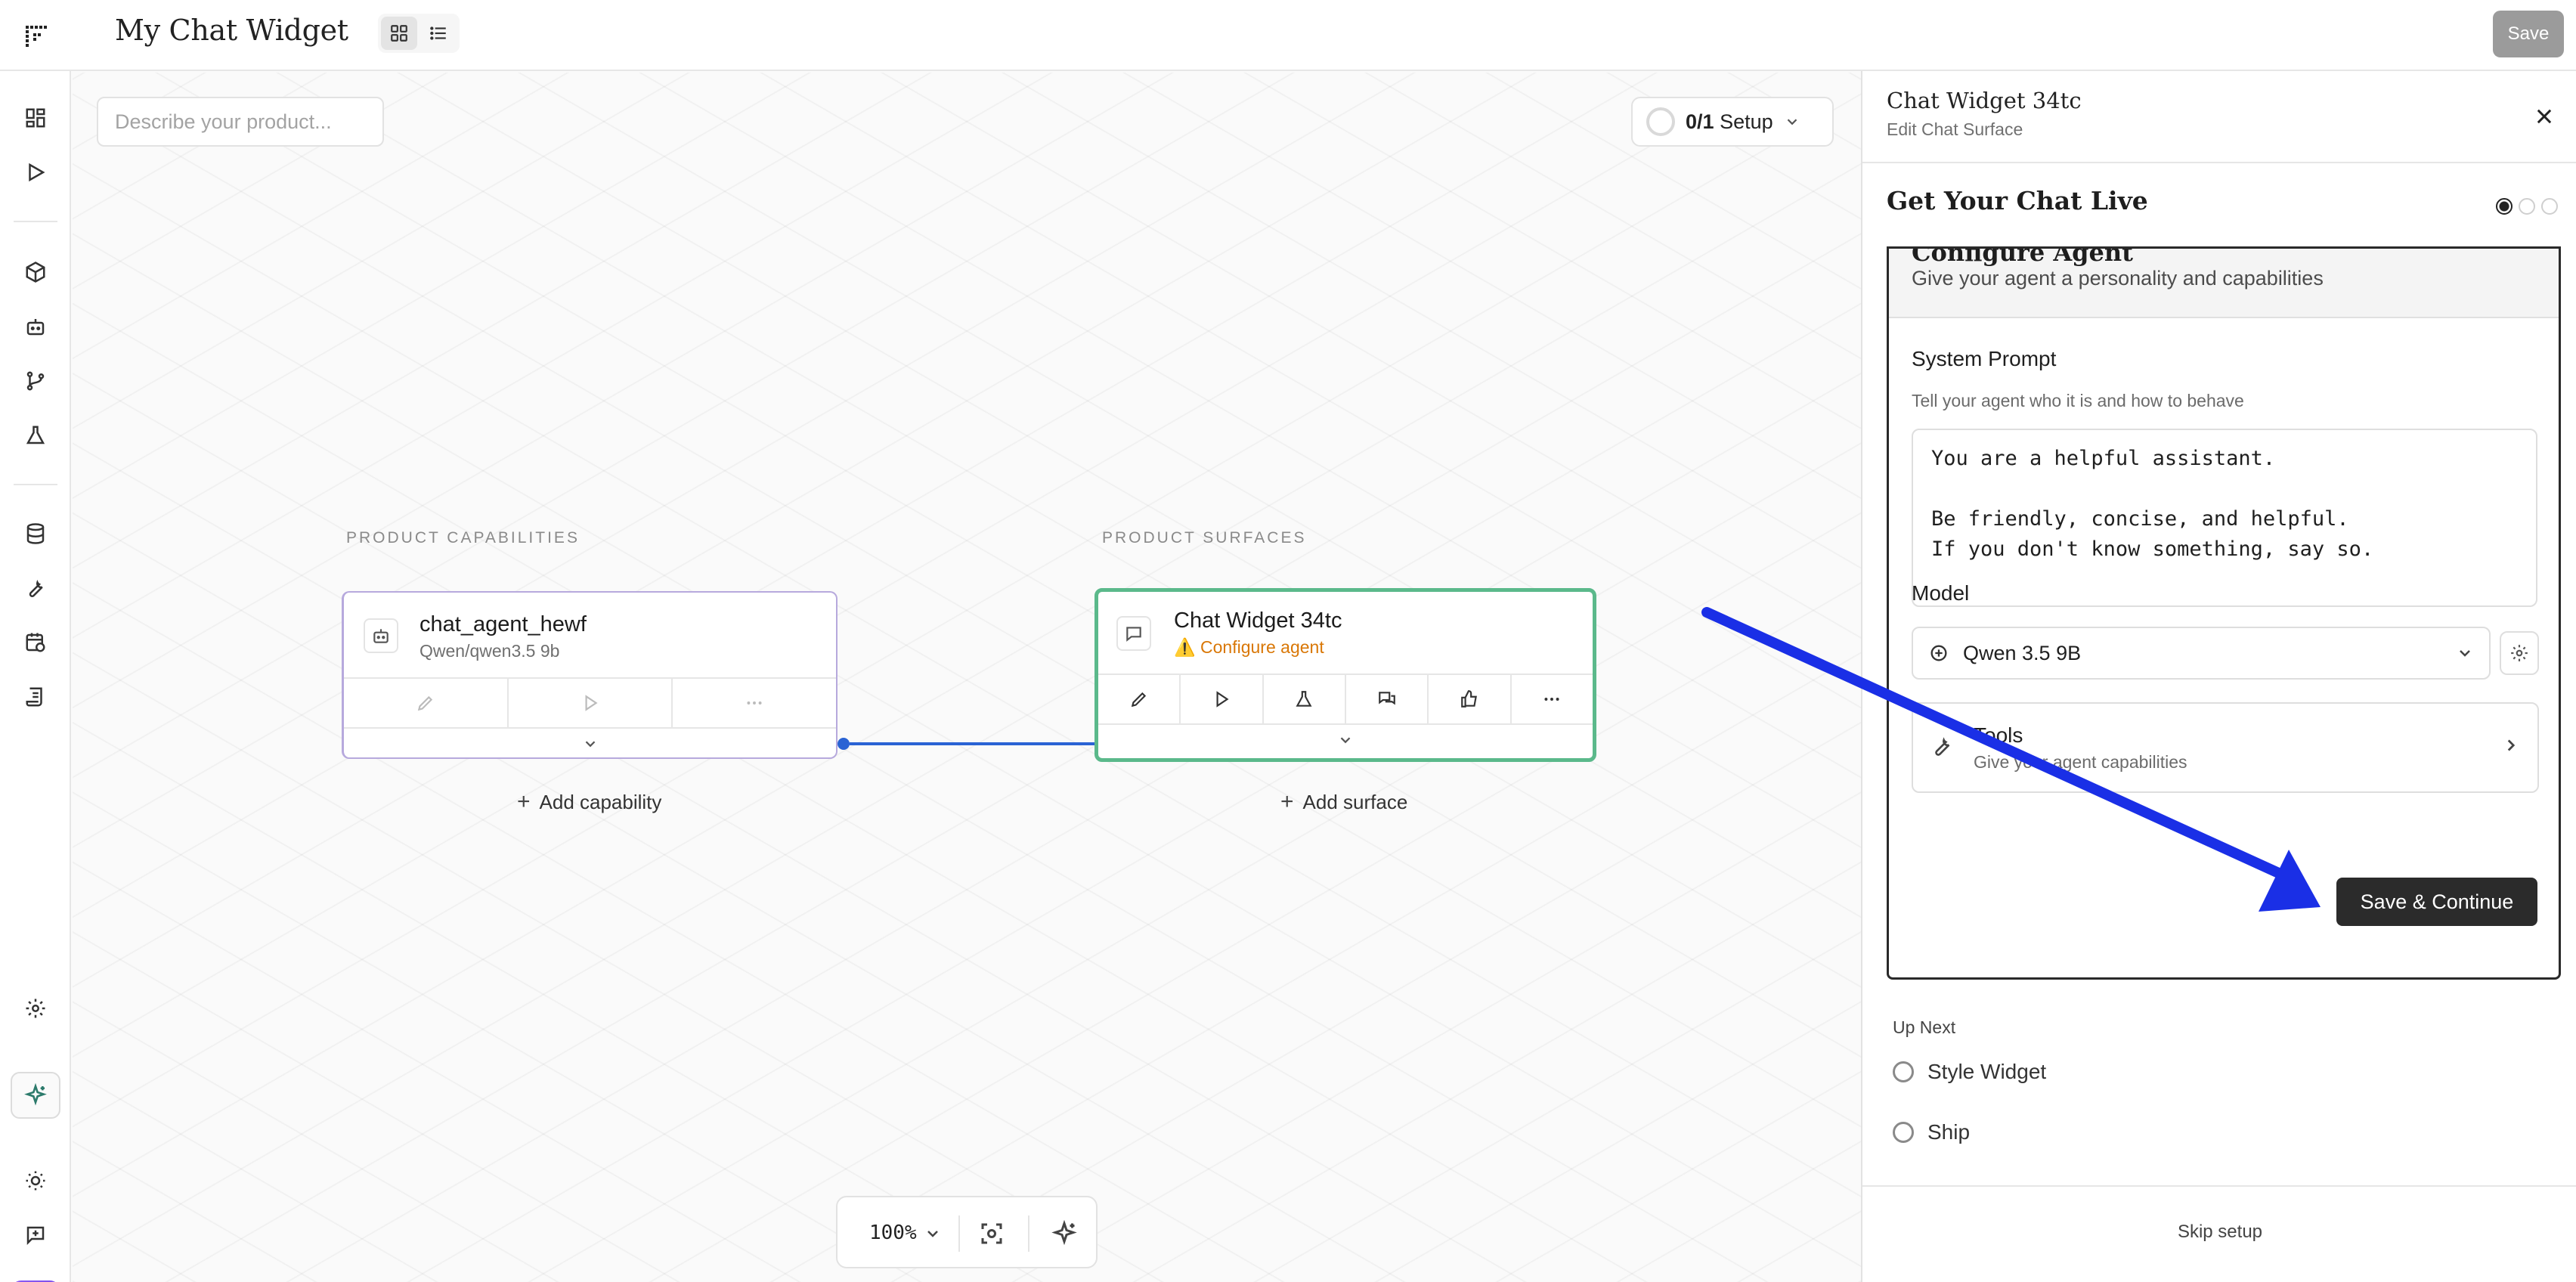  I want to click on run-surface-button, so click(1222, 699).